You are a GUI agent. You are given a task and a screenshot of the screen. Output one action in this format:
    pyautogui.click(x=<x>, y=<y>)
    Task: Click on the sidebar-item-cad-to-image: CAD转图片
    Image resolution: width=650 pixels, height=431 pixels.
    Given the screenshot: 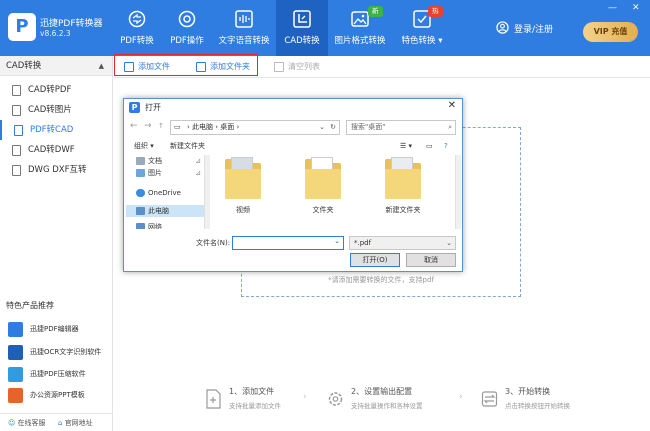 What is the action you would take?
    pyautogui.click(x=56, y=110)
    